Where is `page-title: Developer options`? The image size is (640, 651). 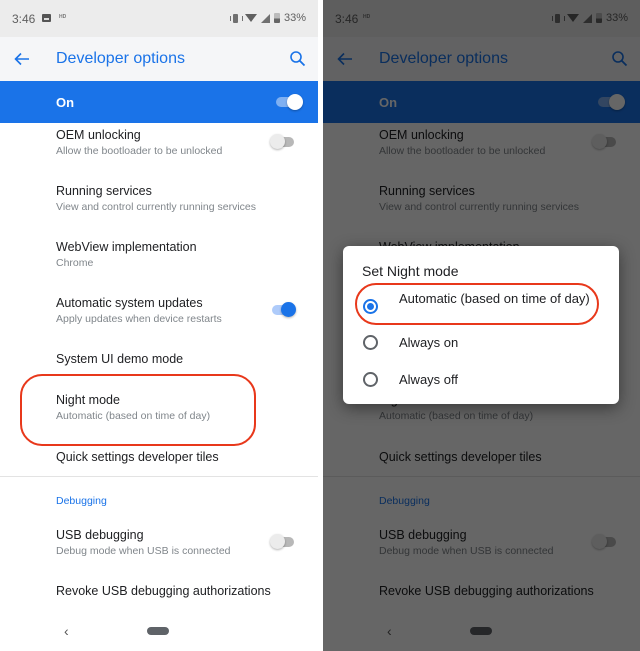
page-title: Developer options is located at coordinates (120, 58).